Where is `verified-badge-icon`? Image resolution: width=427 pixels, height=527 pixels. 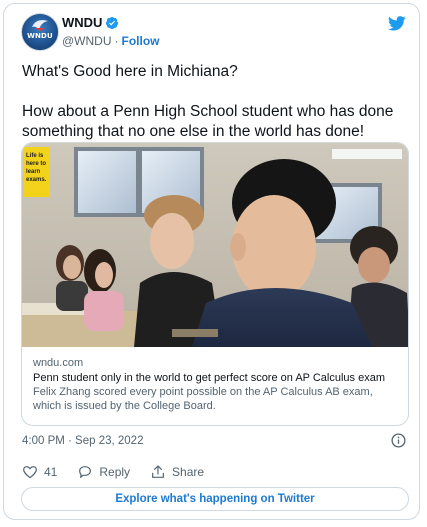 verified-badge-icon is located at coordinates (112, 22).